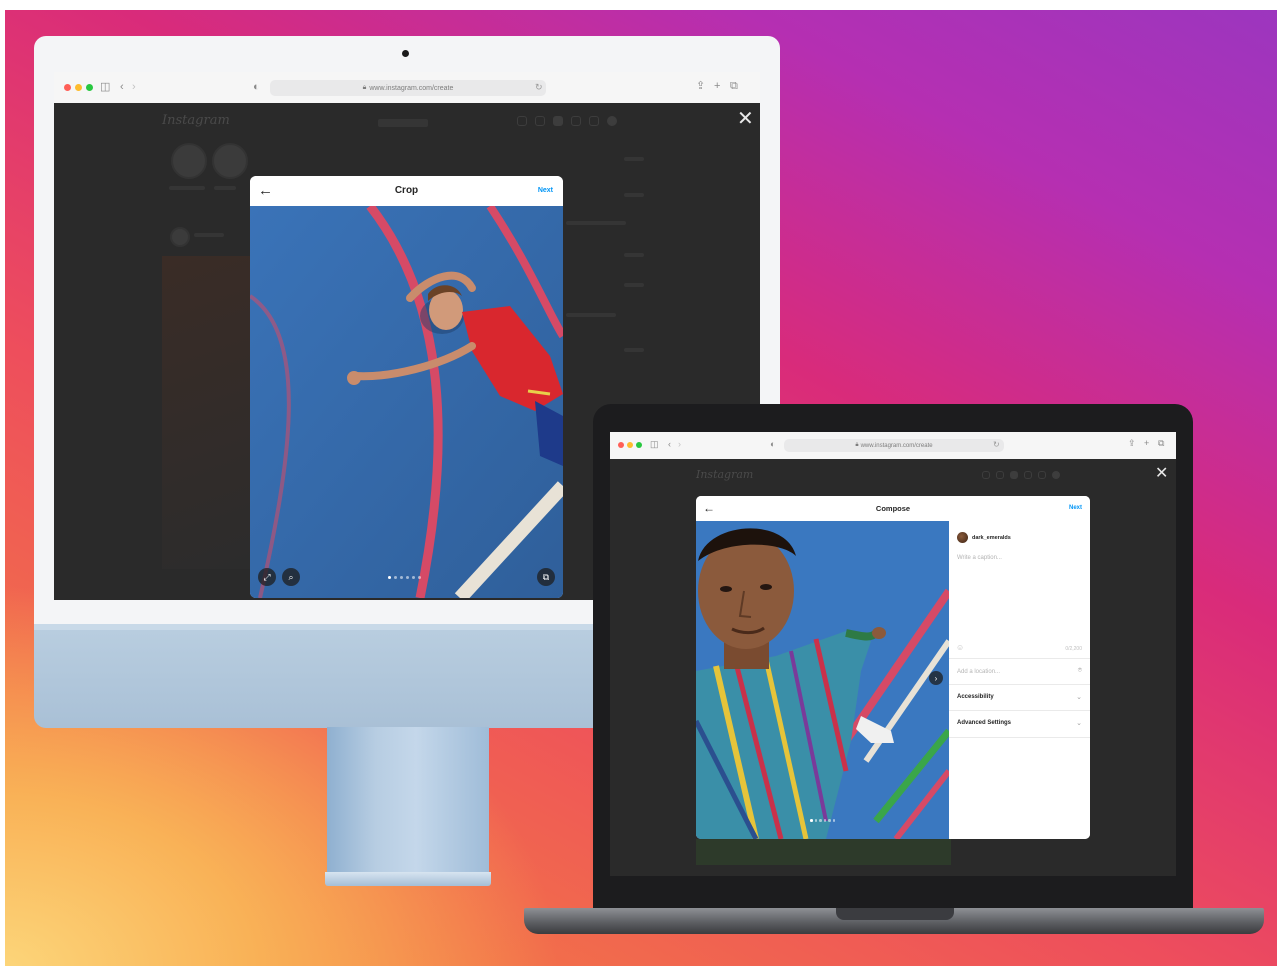 The image size is (1282, 971). I want to click on expand-icon: ⤢, so click(267, 577).